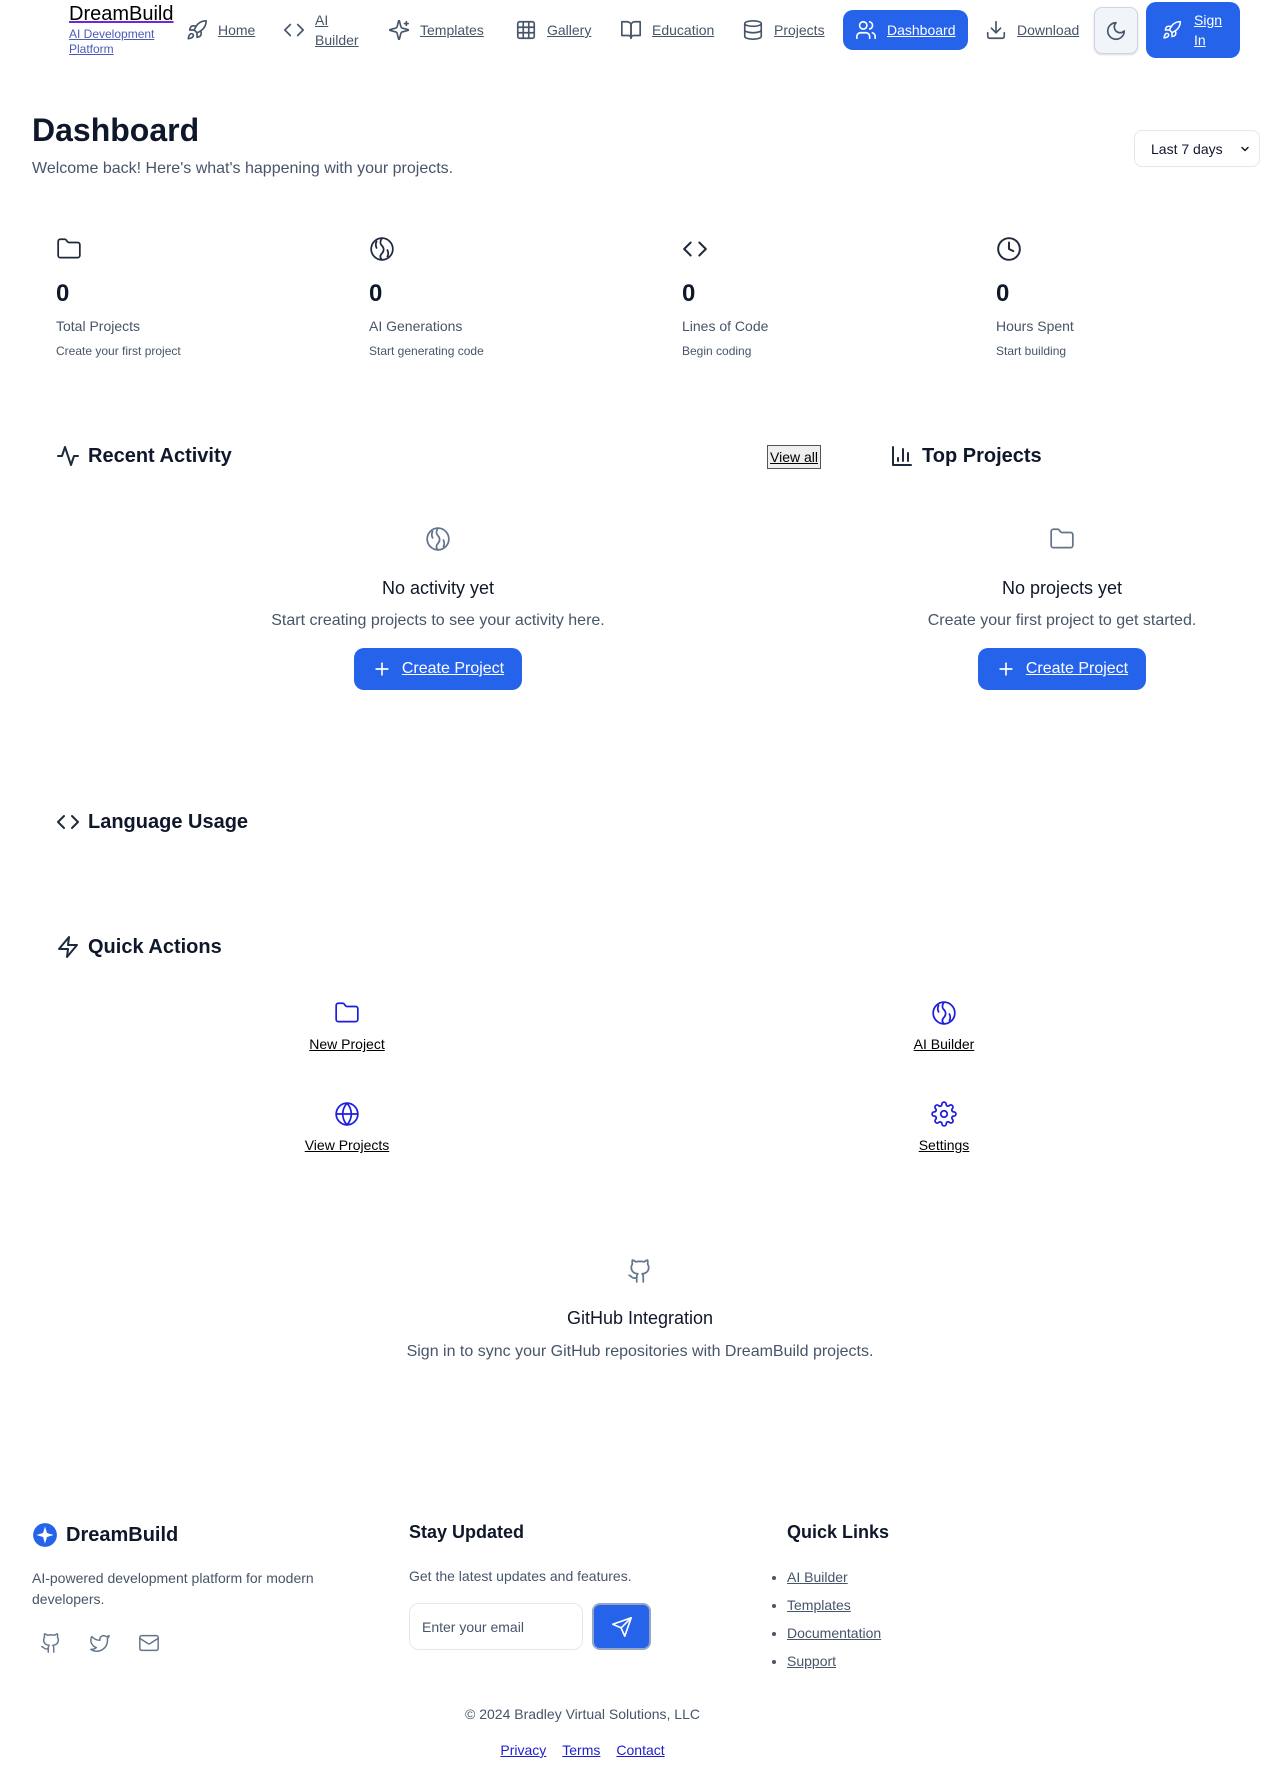 The height and width of the screenshot is (1792, 1280). Describe the element at coordinates (1031, 351) in the screenshot. I see `stat-hint: Start building` at that location.